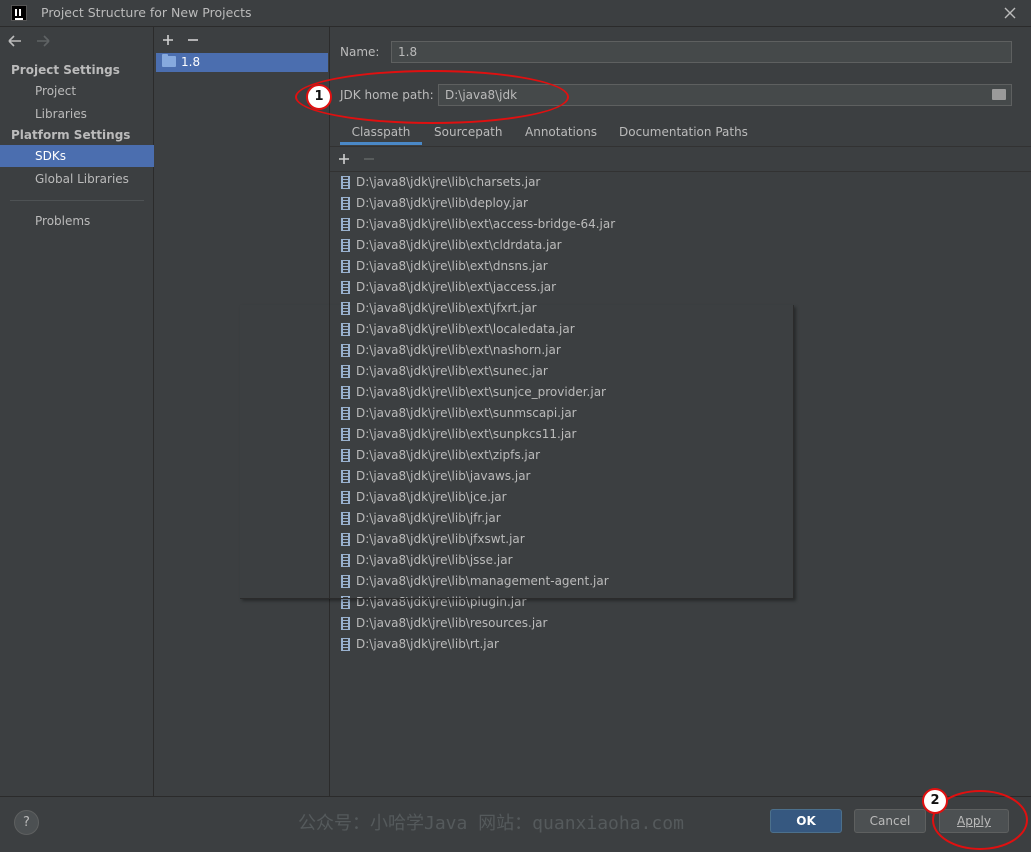 This screenshot has width=1031, height=852. Describe the element at coordinates (680, 434) in the screenshot. I see `list-item: D:\java8\jdk\jre\lib\ext\sunpkcs11.jar` at that location.